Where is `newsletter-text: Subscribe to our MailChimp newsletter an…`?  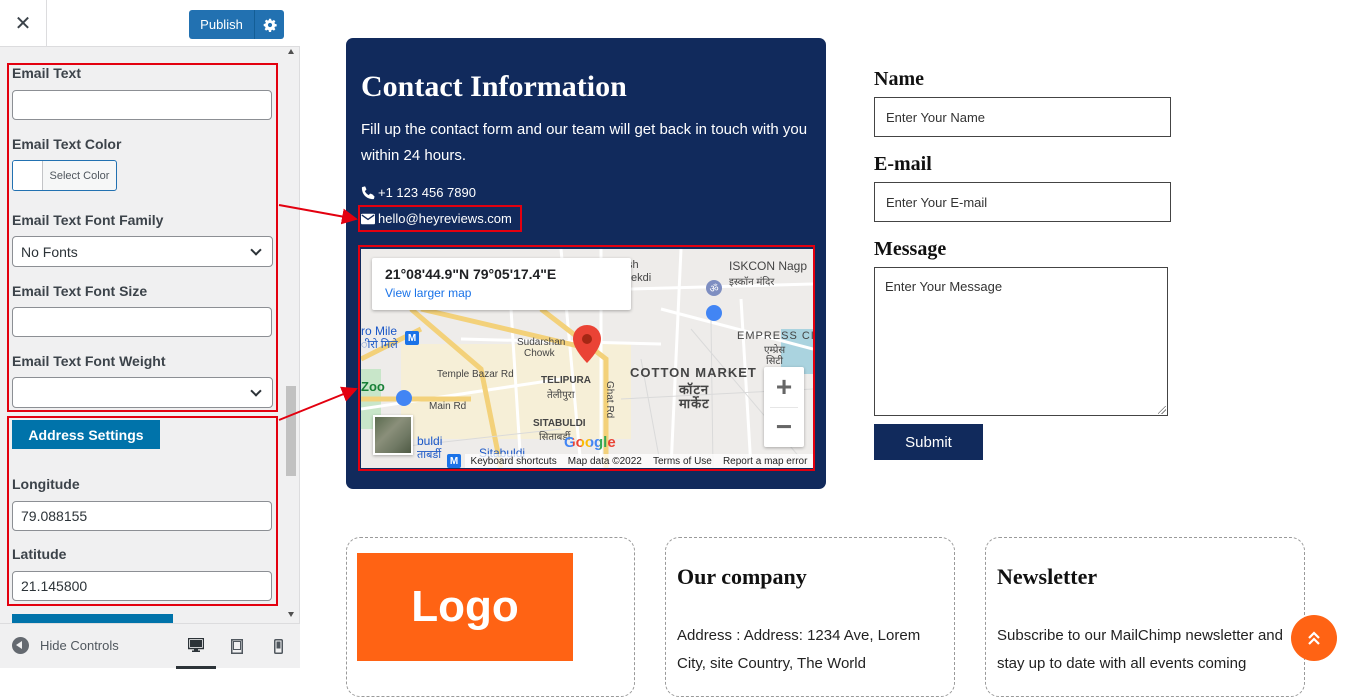
newsletter-text: Subscribe to our MailChimp newsletter an… is located at coordinates (1140, 649).